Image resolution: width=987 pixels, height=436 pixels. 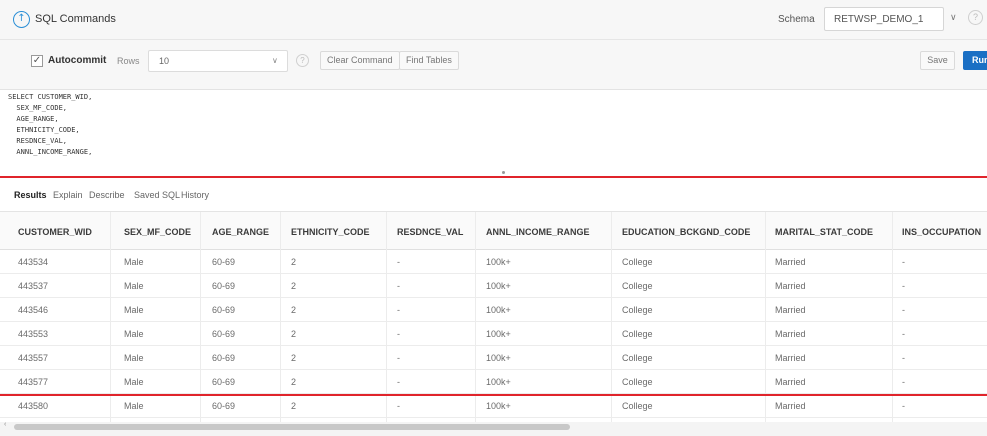 What do you see at coordinates (55, 232) in the screenshot?
I see `column-header: CUSTOMER_WID` at bounding box center [55, 232].